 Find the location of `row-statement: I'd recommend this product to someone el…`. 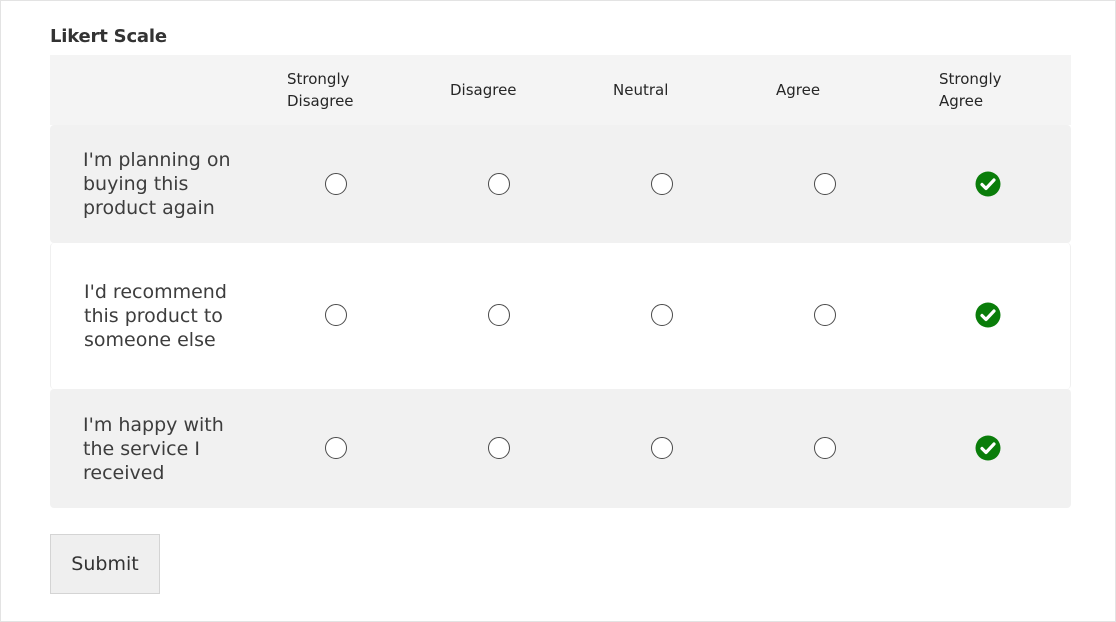

row-statement: I'd recommend this product to someone el… is located at coordinates (155, 316).